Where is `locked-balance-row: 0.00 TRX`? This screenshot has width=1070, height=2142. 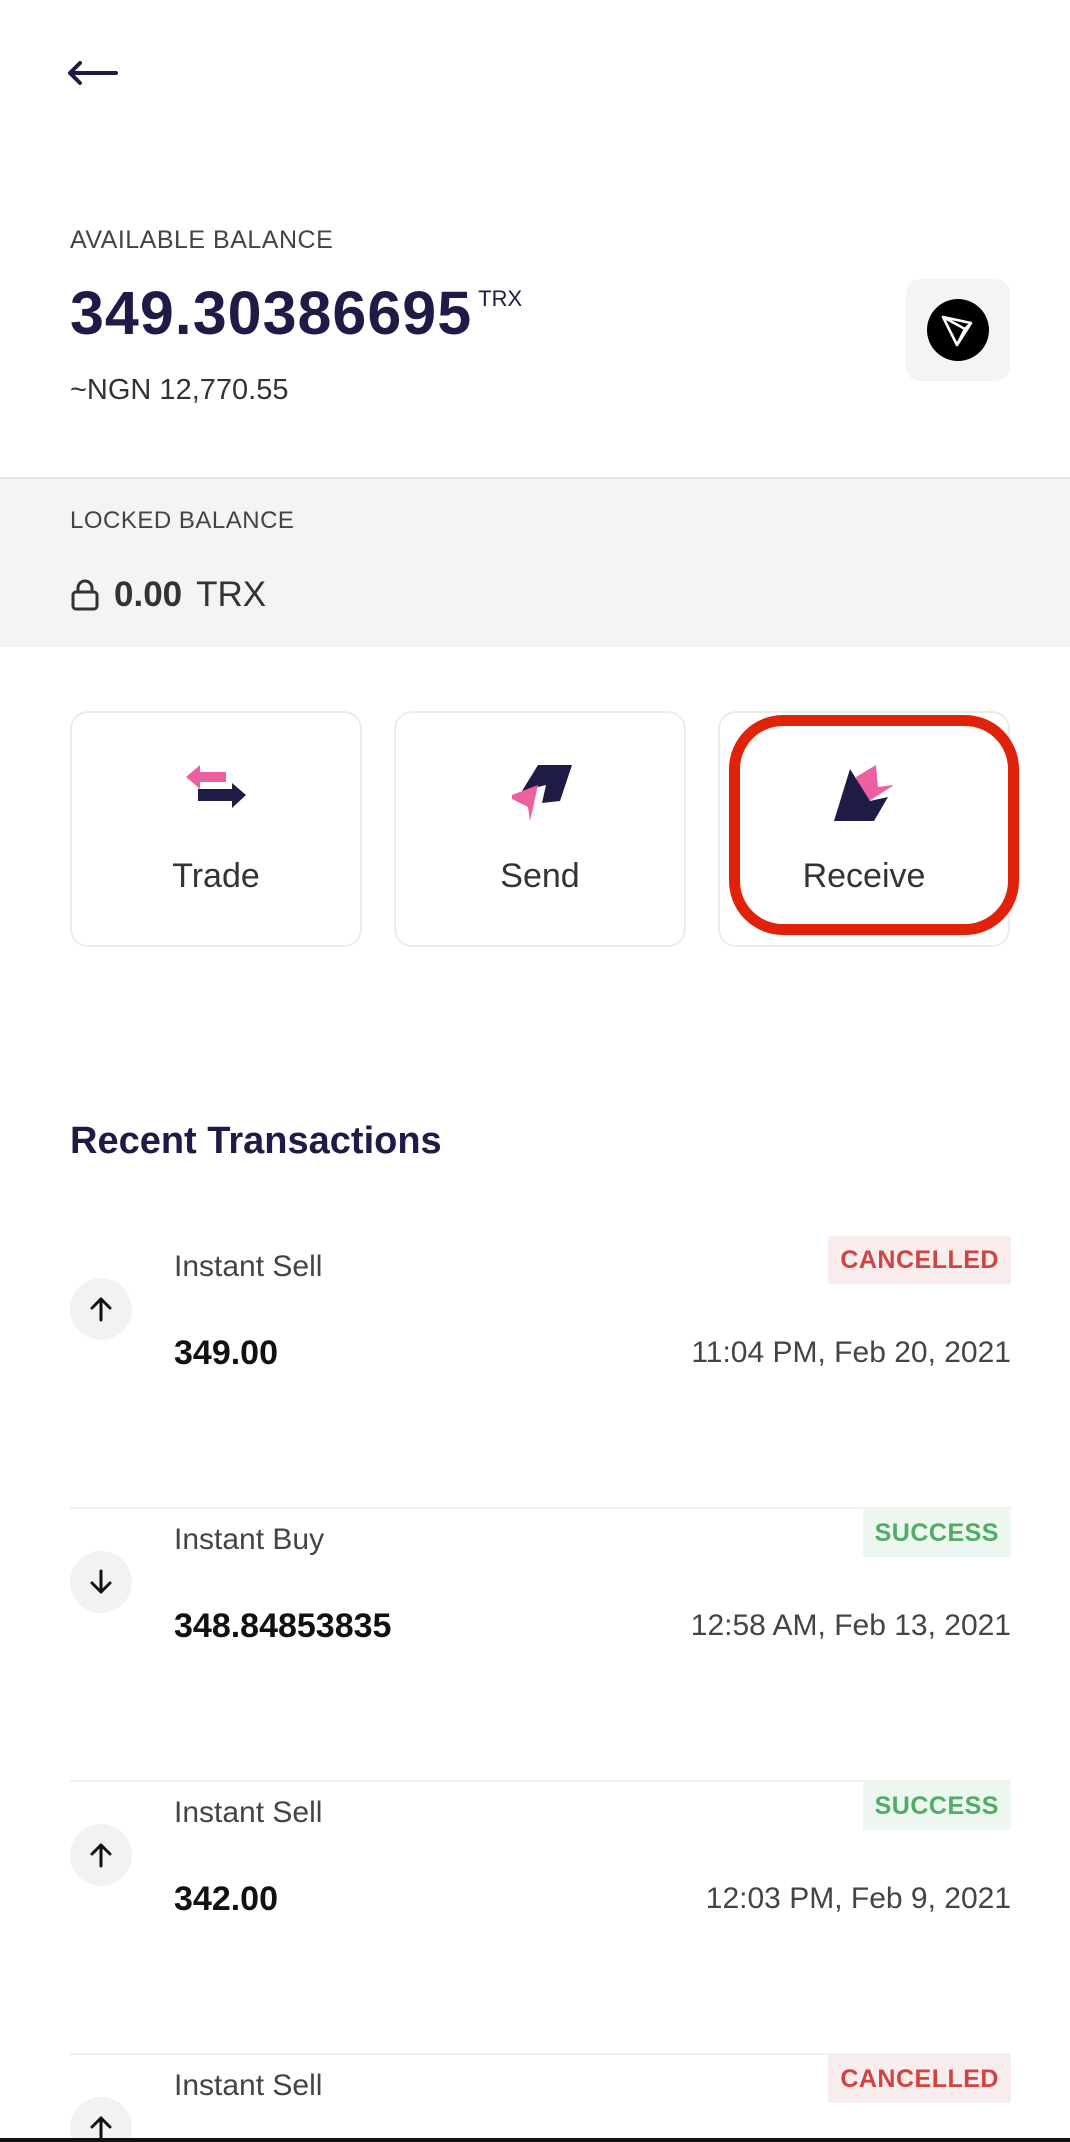
locked-balance-row: 0.00 TRX is located at coordinates (168, 595).